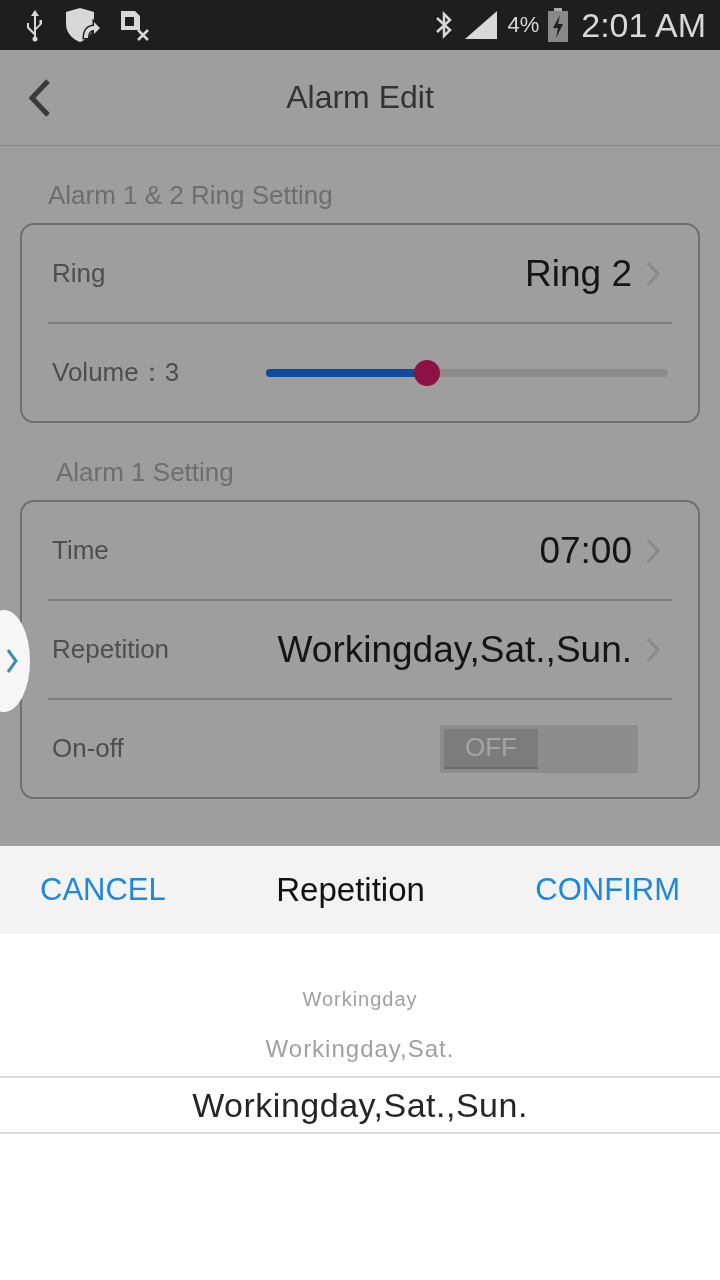 The image size is (720, 1280). What do you see at coordinates (350, 890) in the screenshot?
I see `sheet-title: Repetition` at bounding box center [350, 890].